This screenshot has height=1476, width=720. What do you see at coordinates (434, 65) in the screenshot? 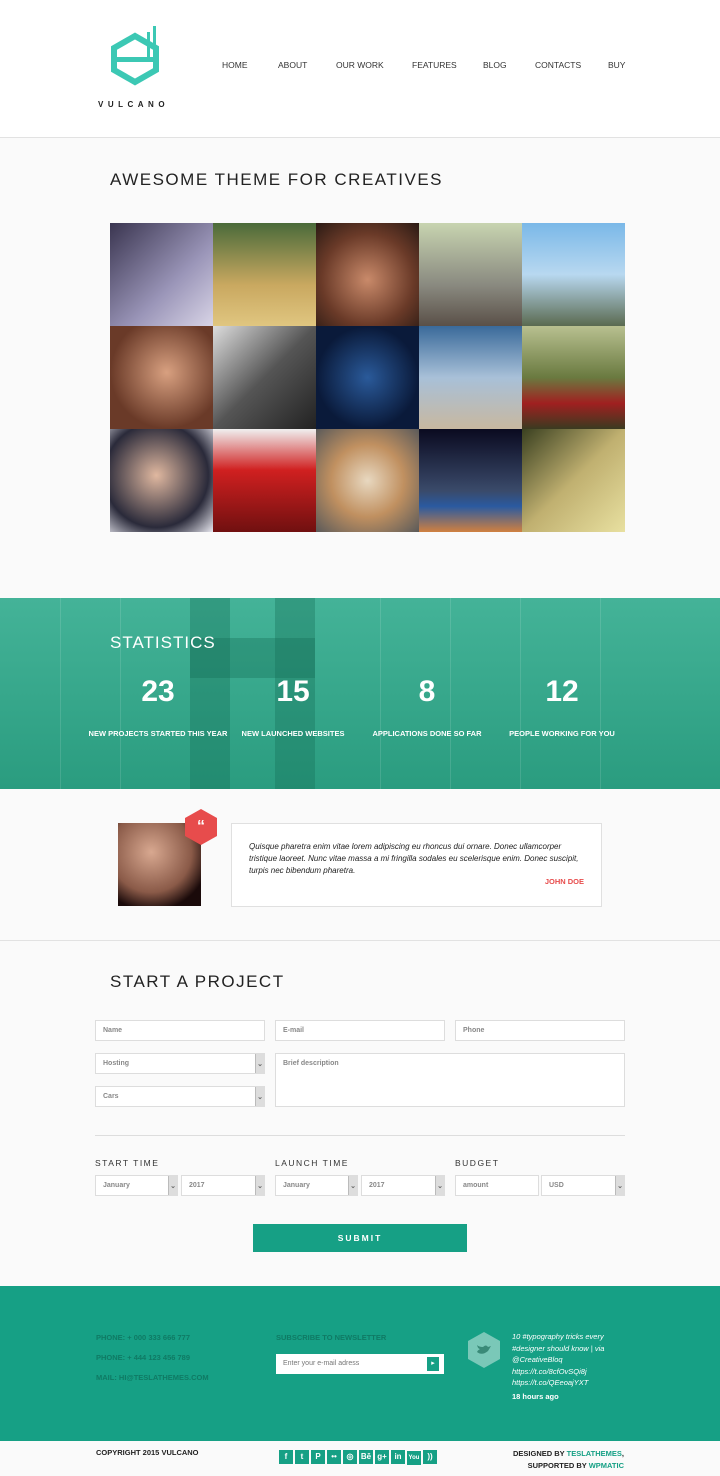
I see `nav-features: FEATURES` at bounding box center [434, 65].